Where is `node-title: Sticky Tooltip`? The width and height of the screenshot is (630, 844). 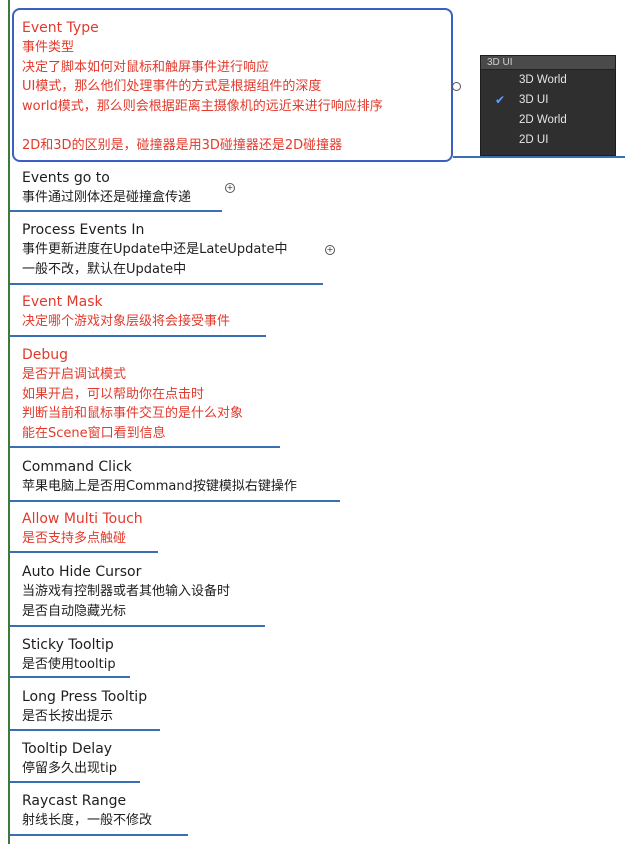
node-title: Sticky Tooltip is located at coordinates (68, 645).